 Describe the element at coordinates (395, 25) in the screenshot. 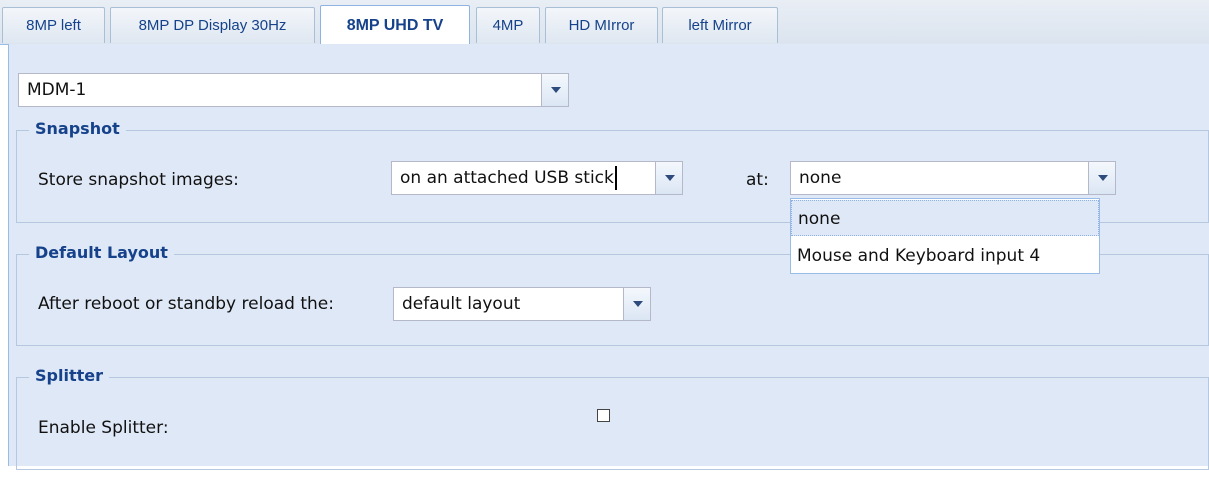

I see `tab-8mp-uhd-tv: 8MP UHD TV` at that location.